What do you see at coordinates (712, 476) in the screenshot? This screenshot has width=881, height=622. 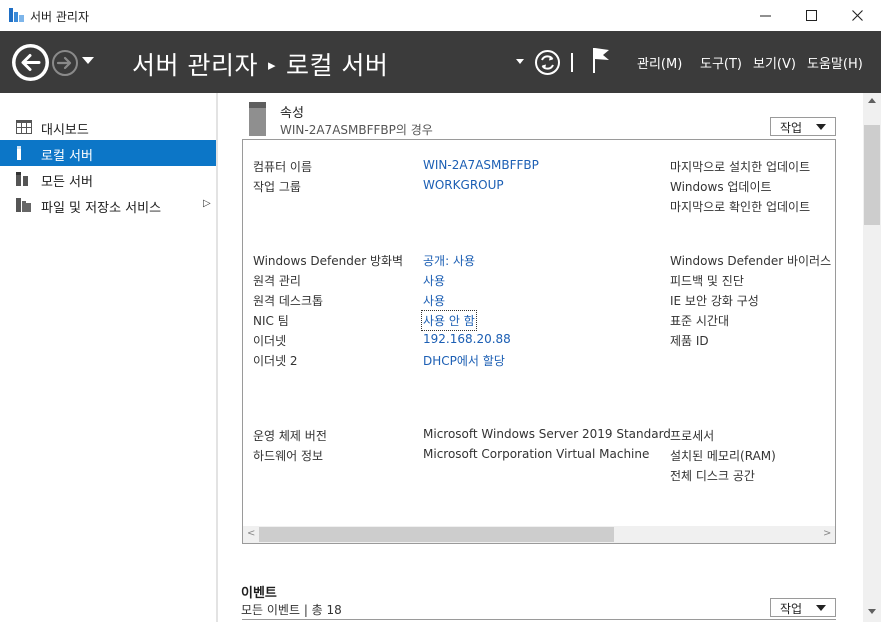 I see `prop-label: 전체 디스크 공간` at bounding box center [712, 476].